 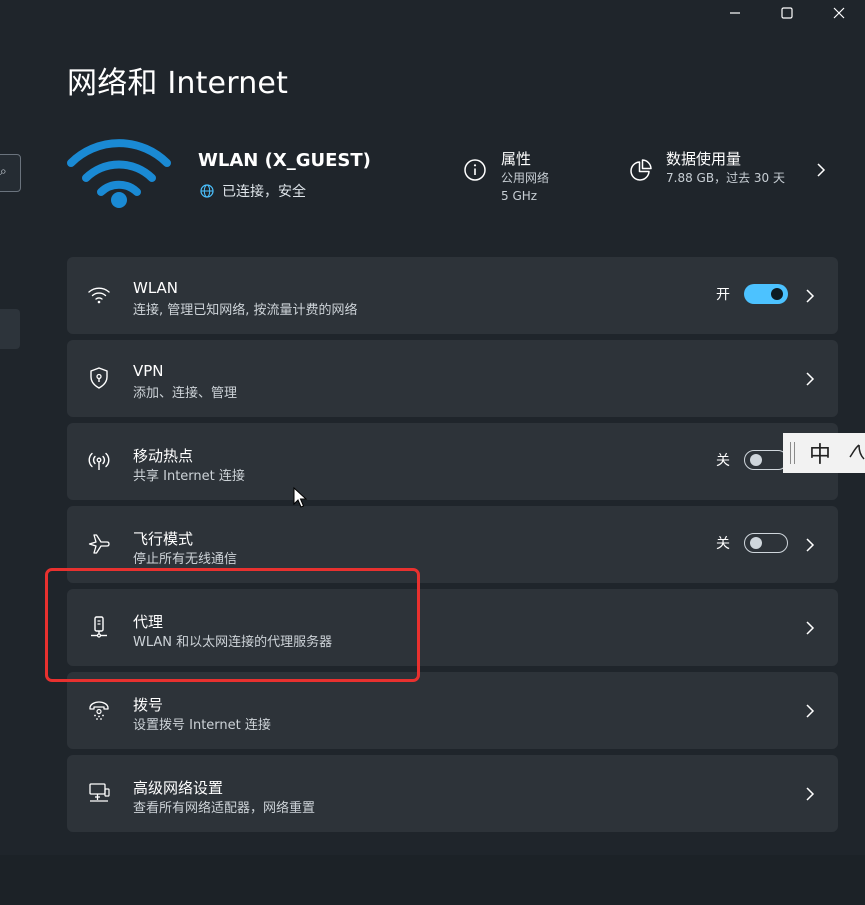 I want to click on search-icon: ⌕, so click(x=3, y=171).